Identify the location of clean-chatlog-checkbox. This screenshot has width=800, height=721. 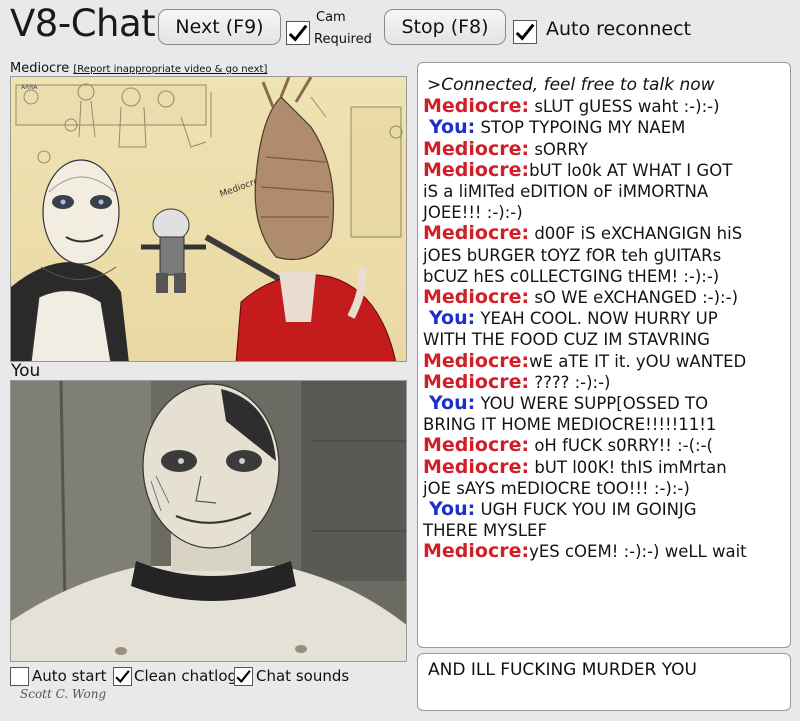
(122, 676).